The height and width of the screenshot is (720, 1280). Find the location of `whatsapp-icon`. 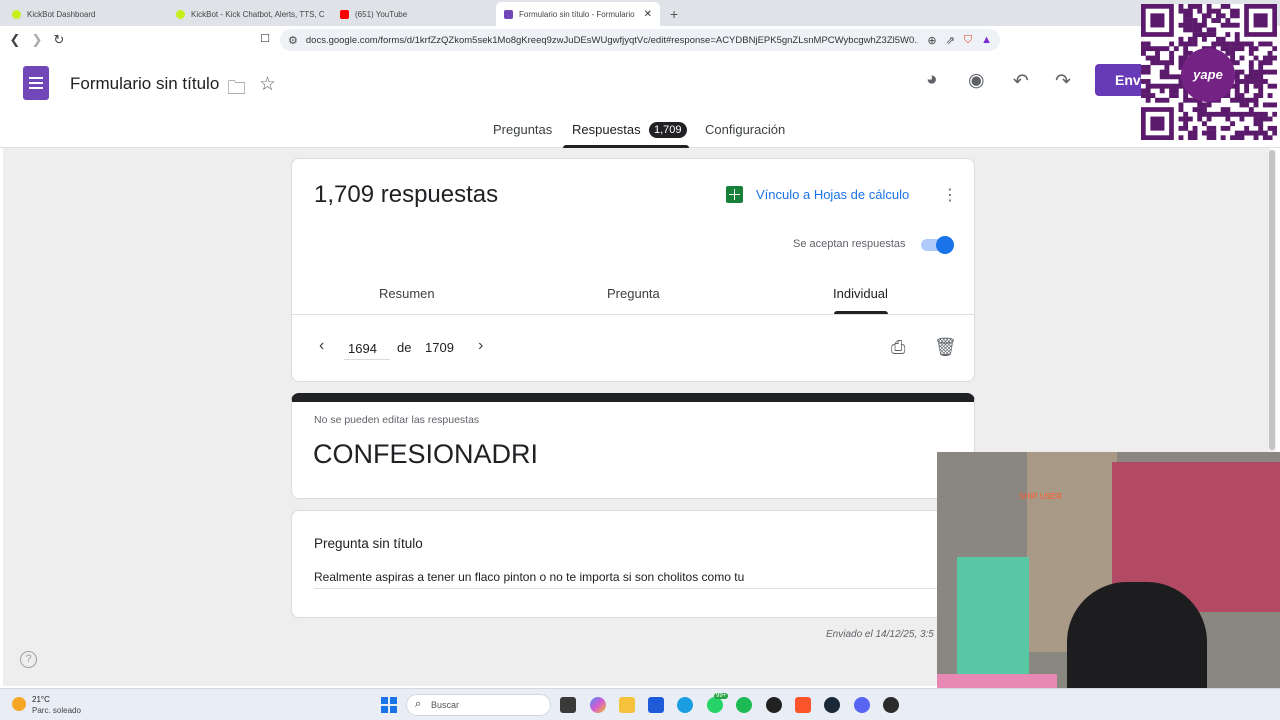

whatsapp-icon is located at coordinates (715, 705).